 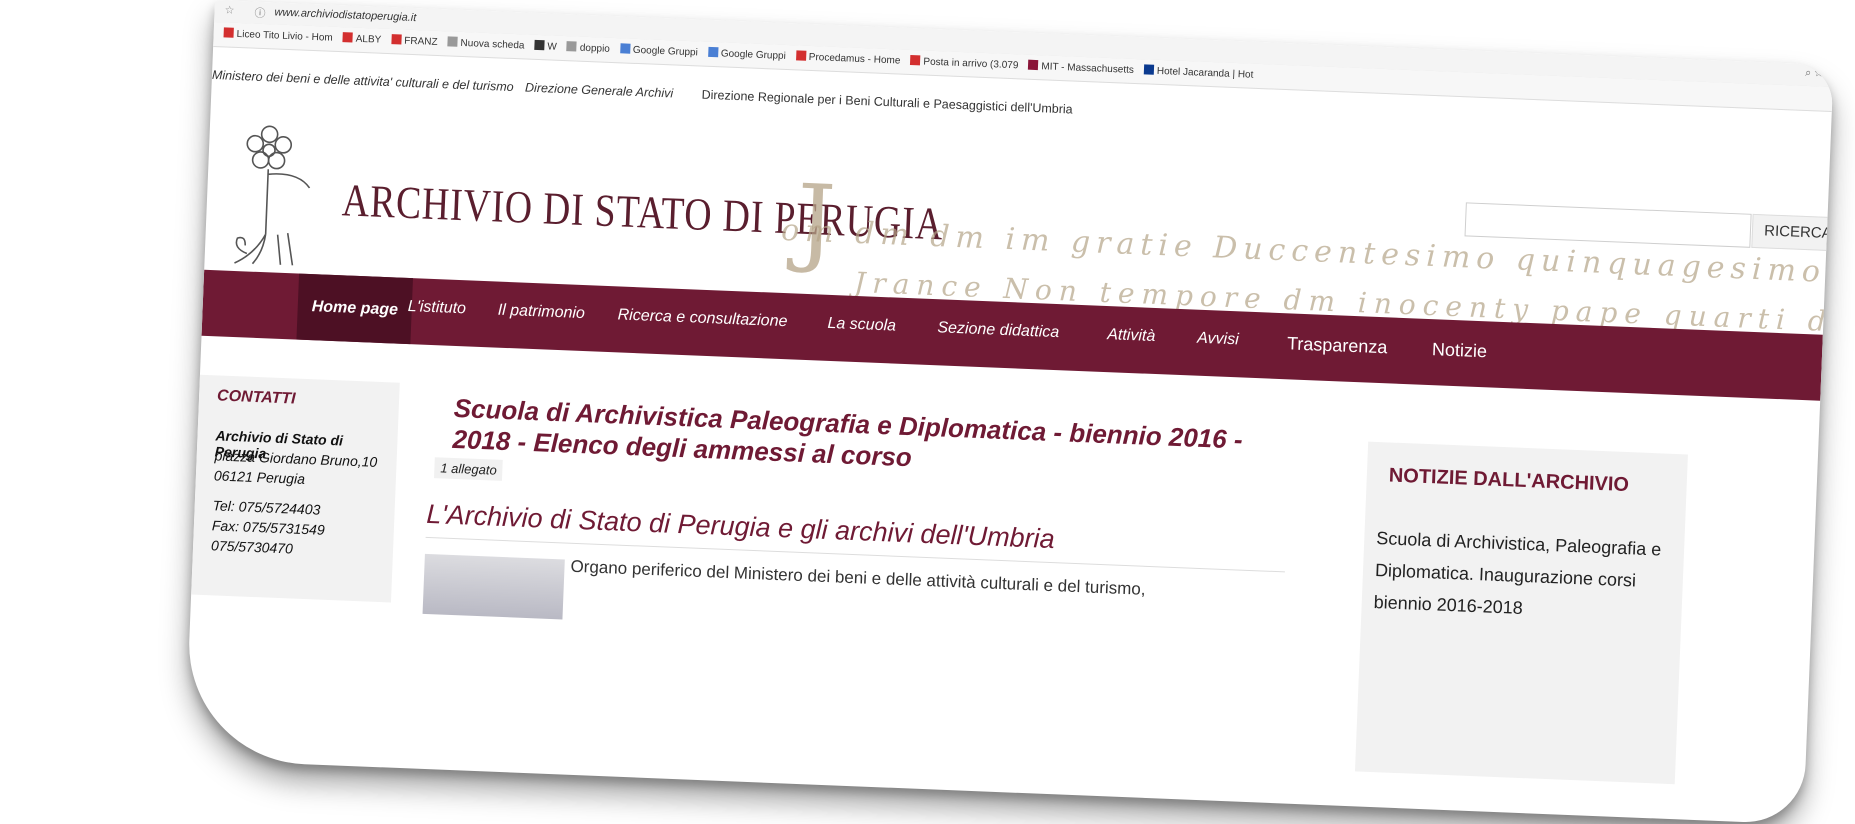 I want to click on bookmark-item: Hotel Jacaranda | Hot, so click(x=1198, y=72).